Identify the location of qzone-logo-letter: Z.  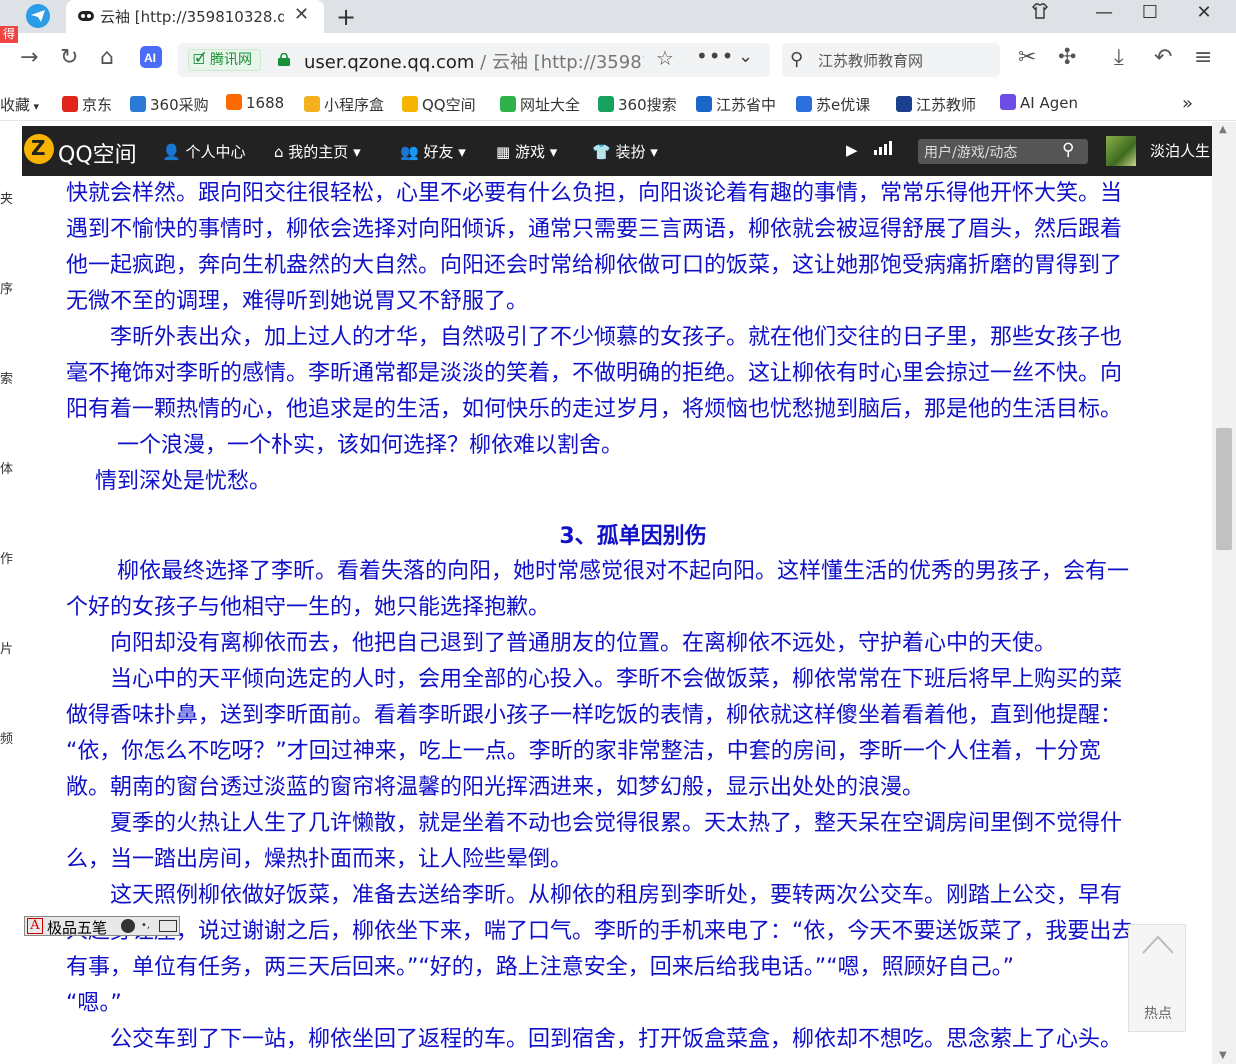
(38, 148).